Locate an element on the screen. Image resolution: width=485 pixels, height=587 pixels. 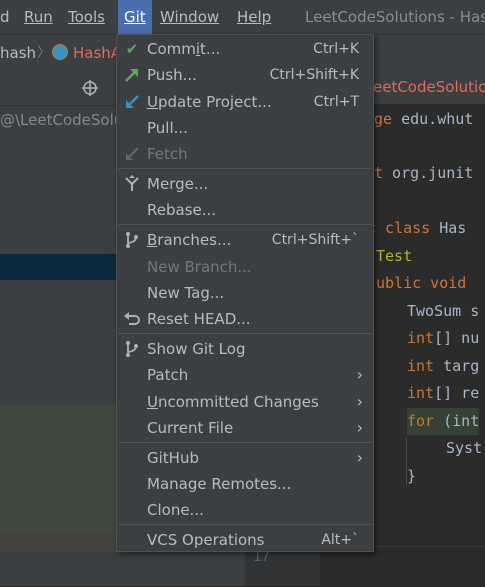
locate-target-icon is located at coordinates (90, 88).